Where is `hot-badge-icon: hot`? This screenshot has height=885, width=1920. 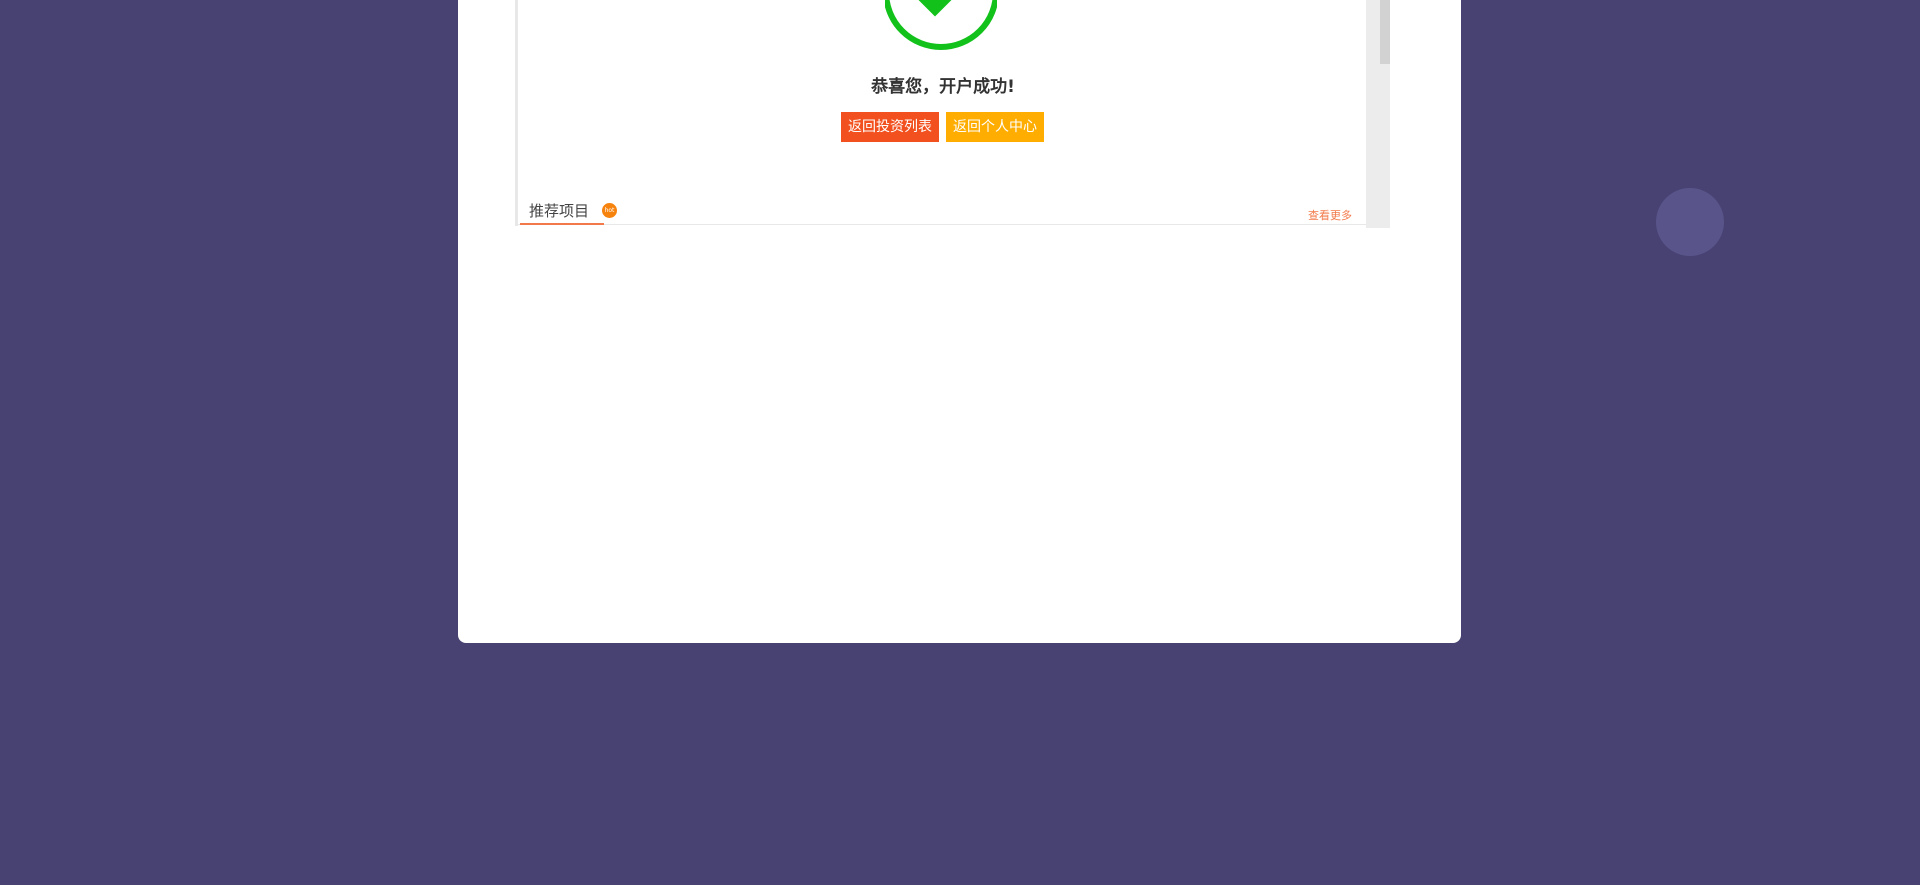
hot-badge-icon: hot is located at coordinates (609, 210).